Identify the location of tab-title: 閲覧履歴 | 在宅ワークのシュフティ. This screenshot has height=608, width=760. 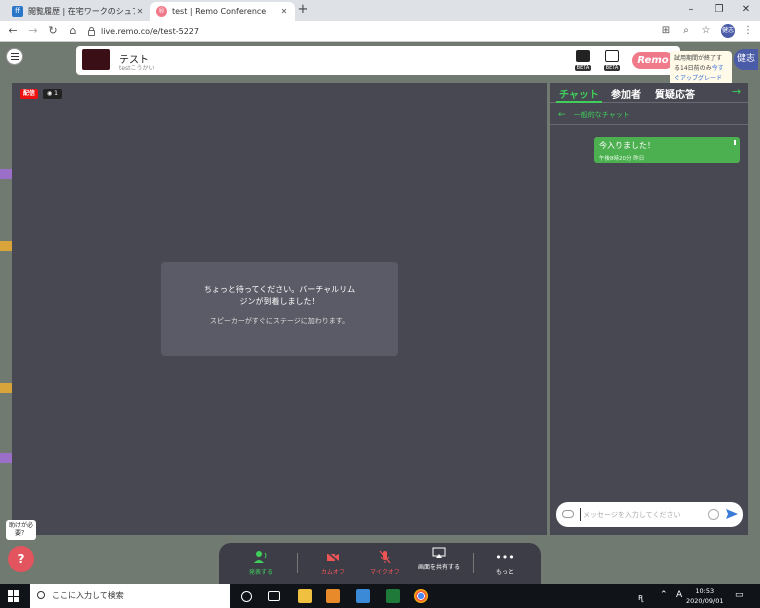
(81, 11).